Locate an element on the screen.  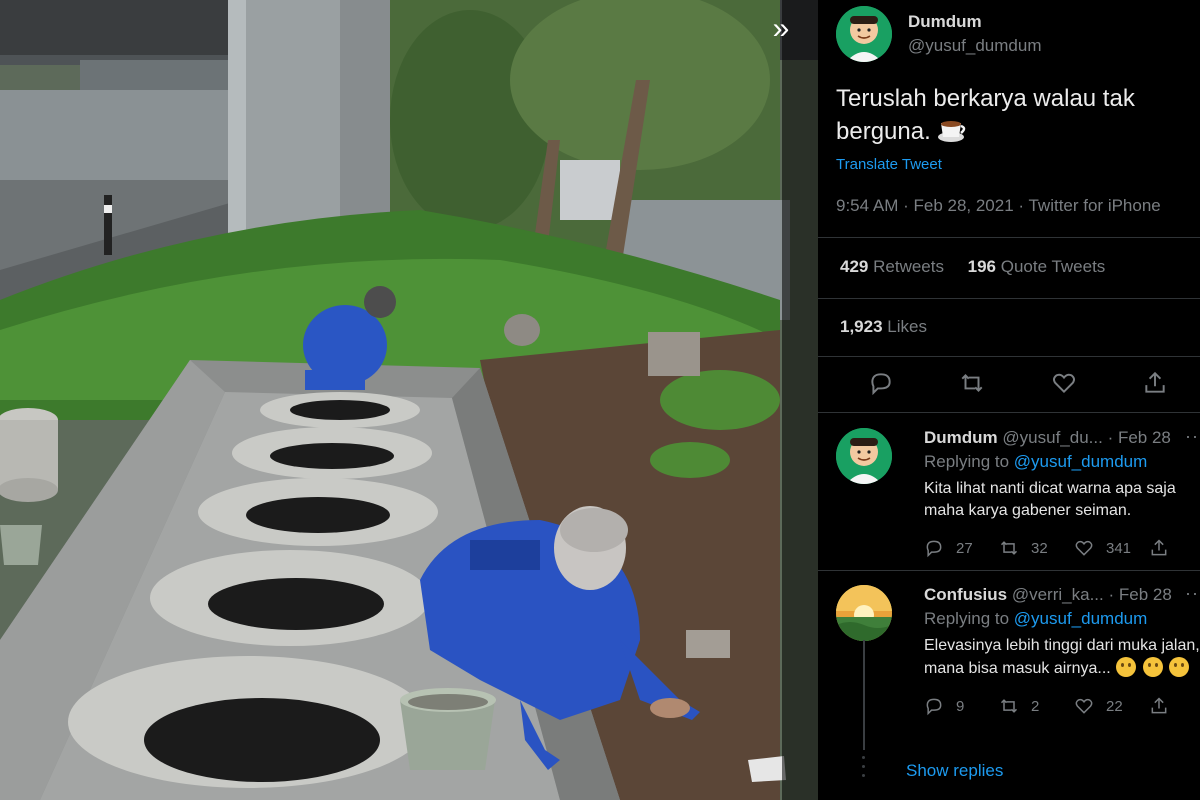
thread-dots is located at coordinates (864, 769).